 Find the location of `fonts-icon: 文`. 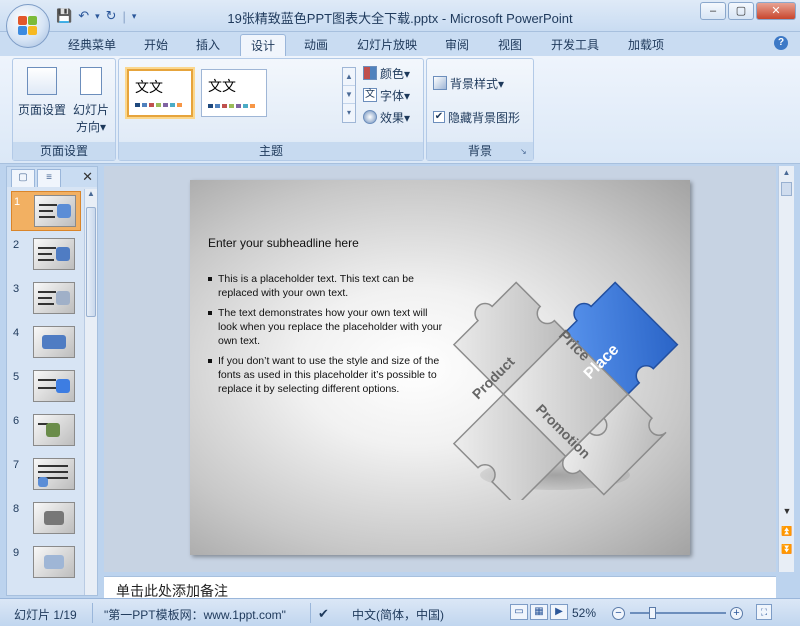

fonts-icon: 文 is located at coordinates (370, 95).